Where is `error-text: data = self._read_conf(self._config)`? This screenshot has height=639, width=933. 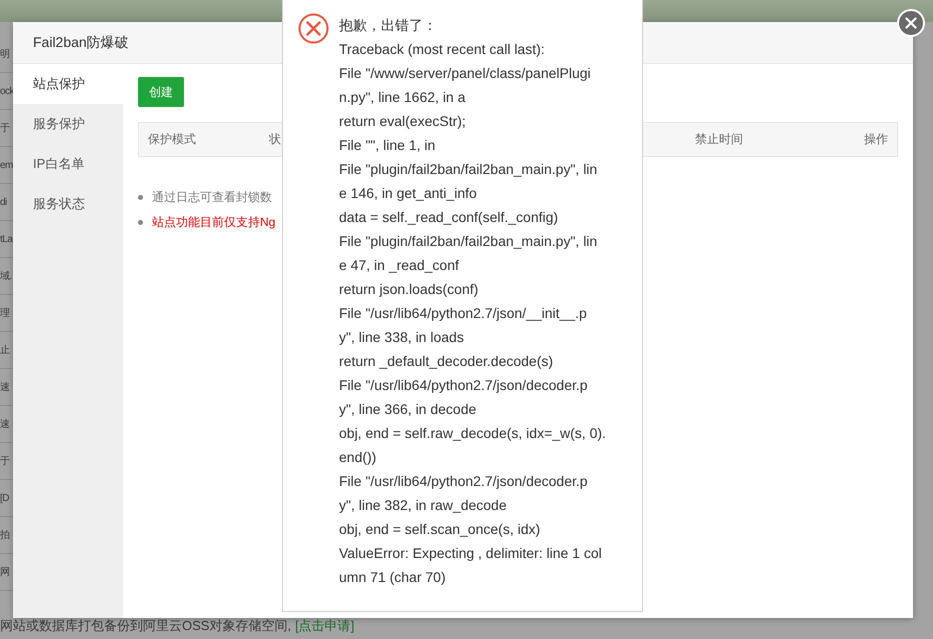 error-text: data = self._read_conf(self._config) is located at coordinates (449, 217).